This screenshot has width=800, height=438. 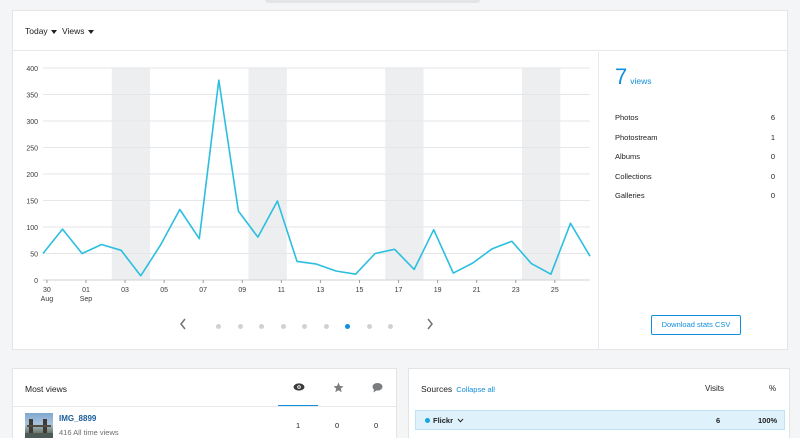 What do you see at coordinates (298, 425) in the screenshot?
I see `photo-views-count: 1` at bounding box center [298, 425].